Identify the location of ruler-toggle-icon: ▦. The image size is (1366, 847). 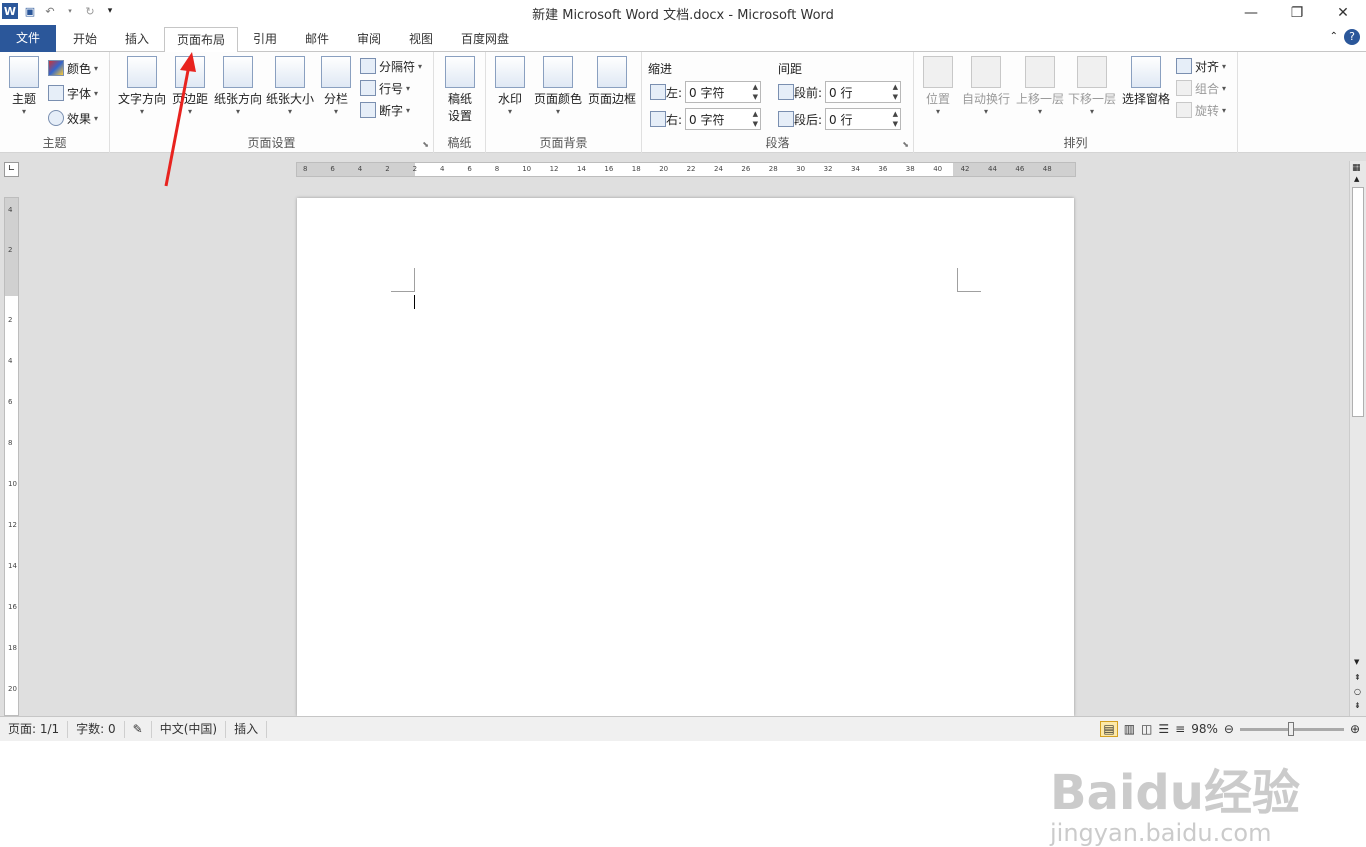
(1356, 168).